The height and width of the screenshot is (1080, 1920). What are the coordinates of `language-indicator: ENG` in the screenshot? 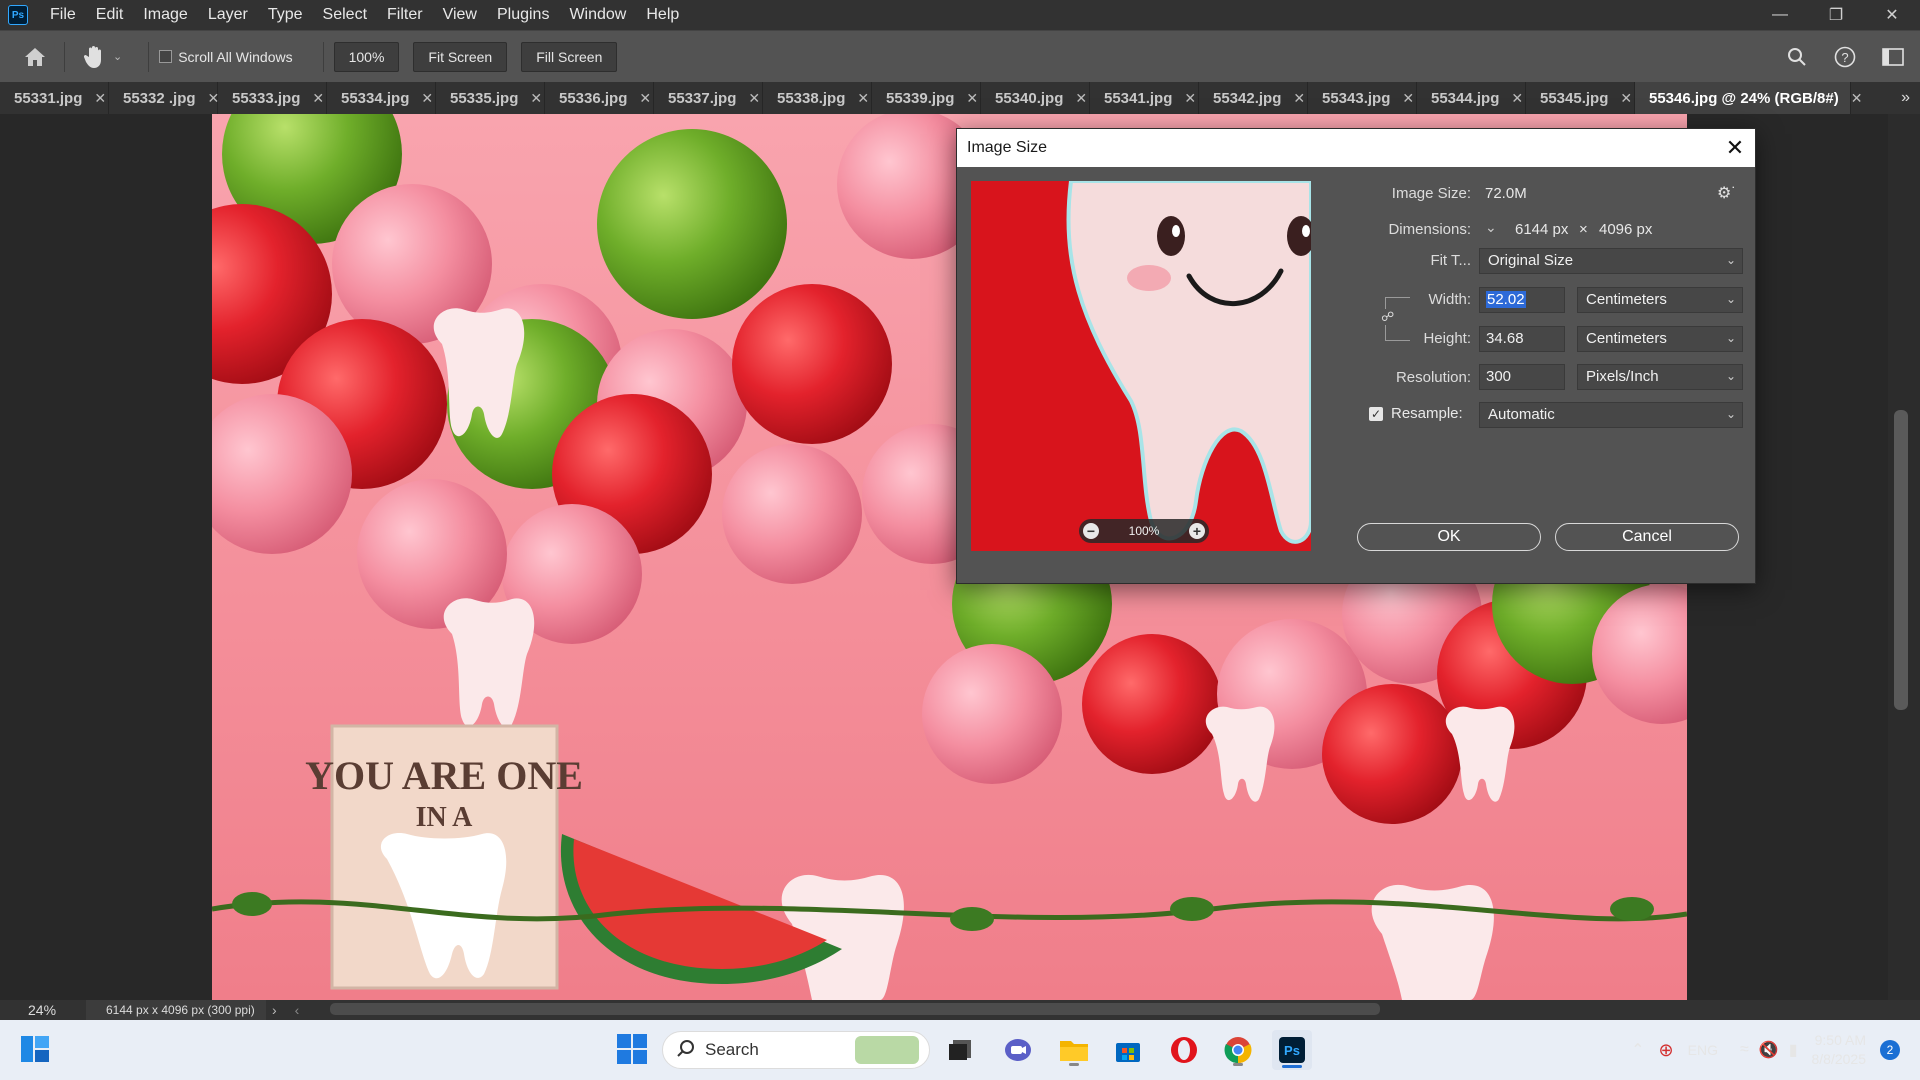 It's located at (1703, 1050).